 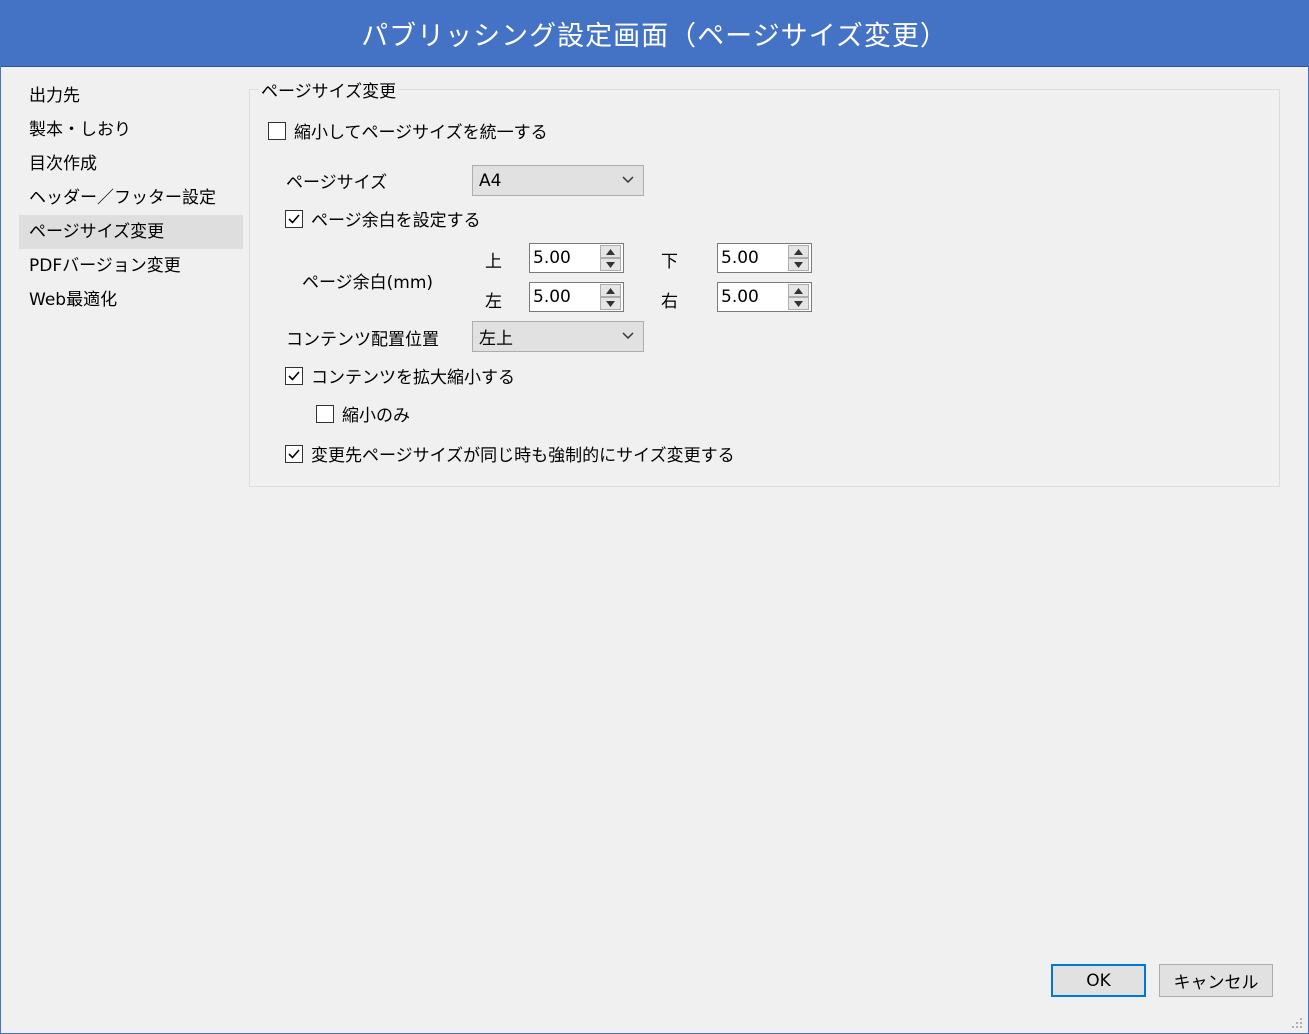 What do you see at coordinates (740, 258) in the screenshot?
I see `margin-bottom-value: 5.00` at bounding box center [740, 258].